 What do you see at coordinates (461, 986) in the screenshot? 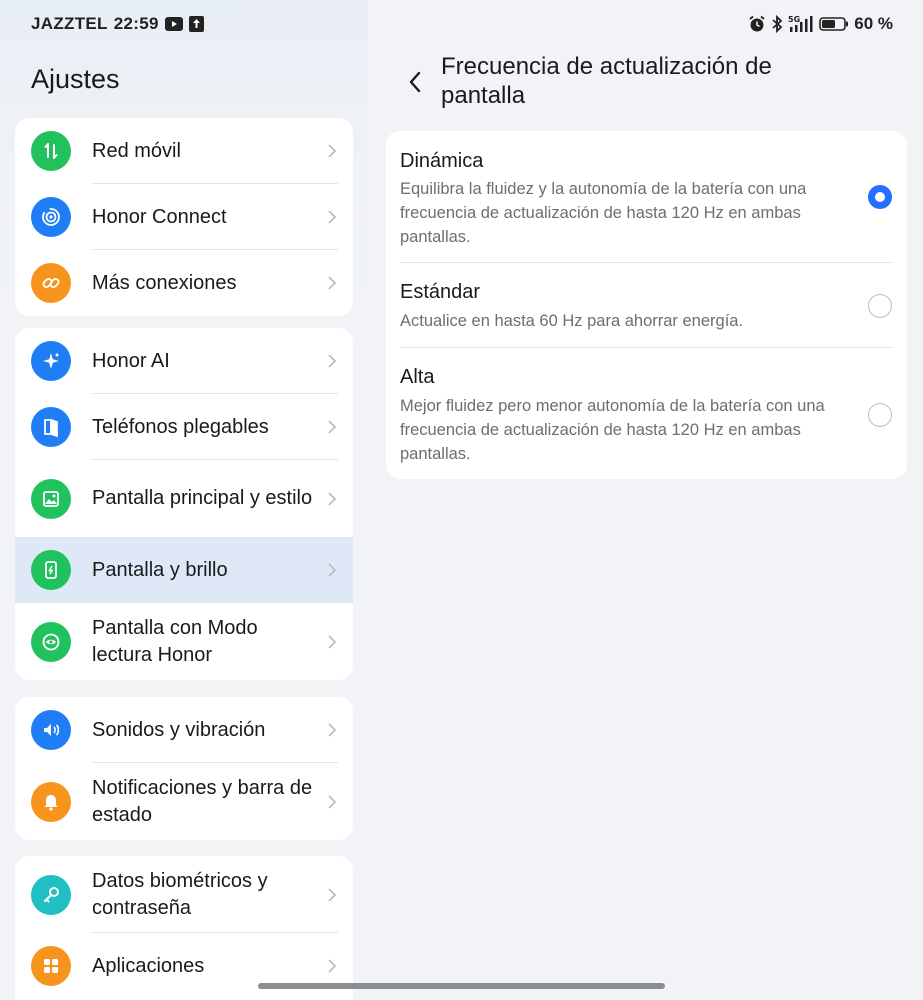
I see `home-indicator` at bounding box center [461, 986].